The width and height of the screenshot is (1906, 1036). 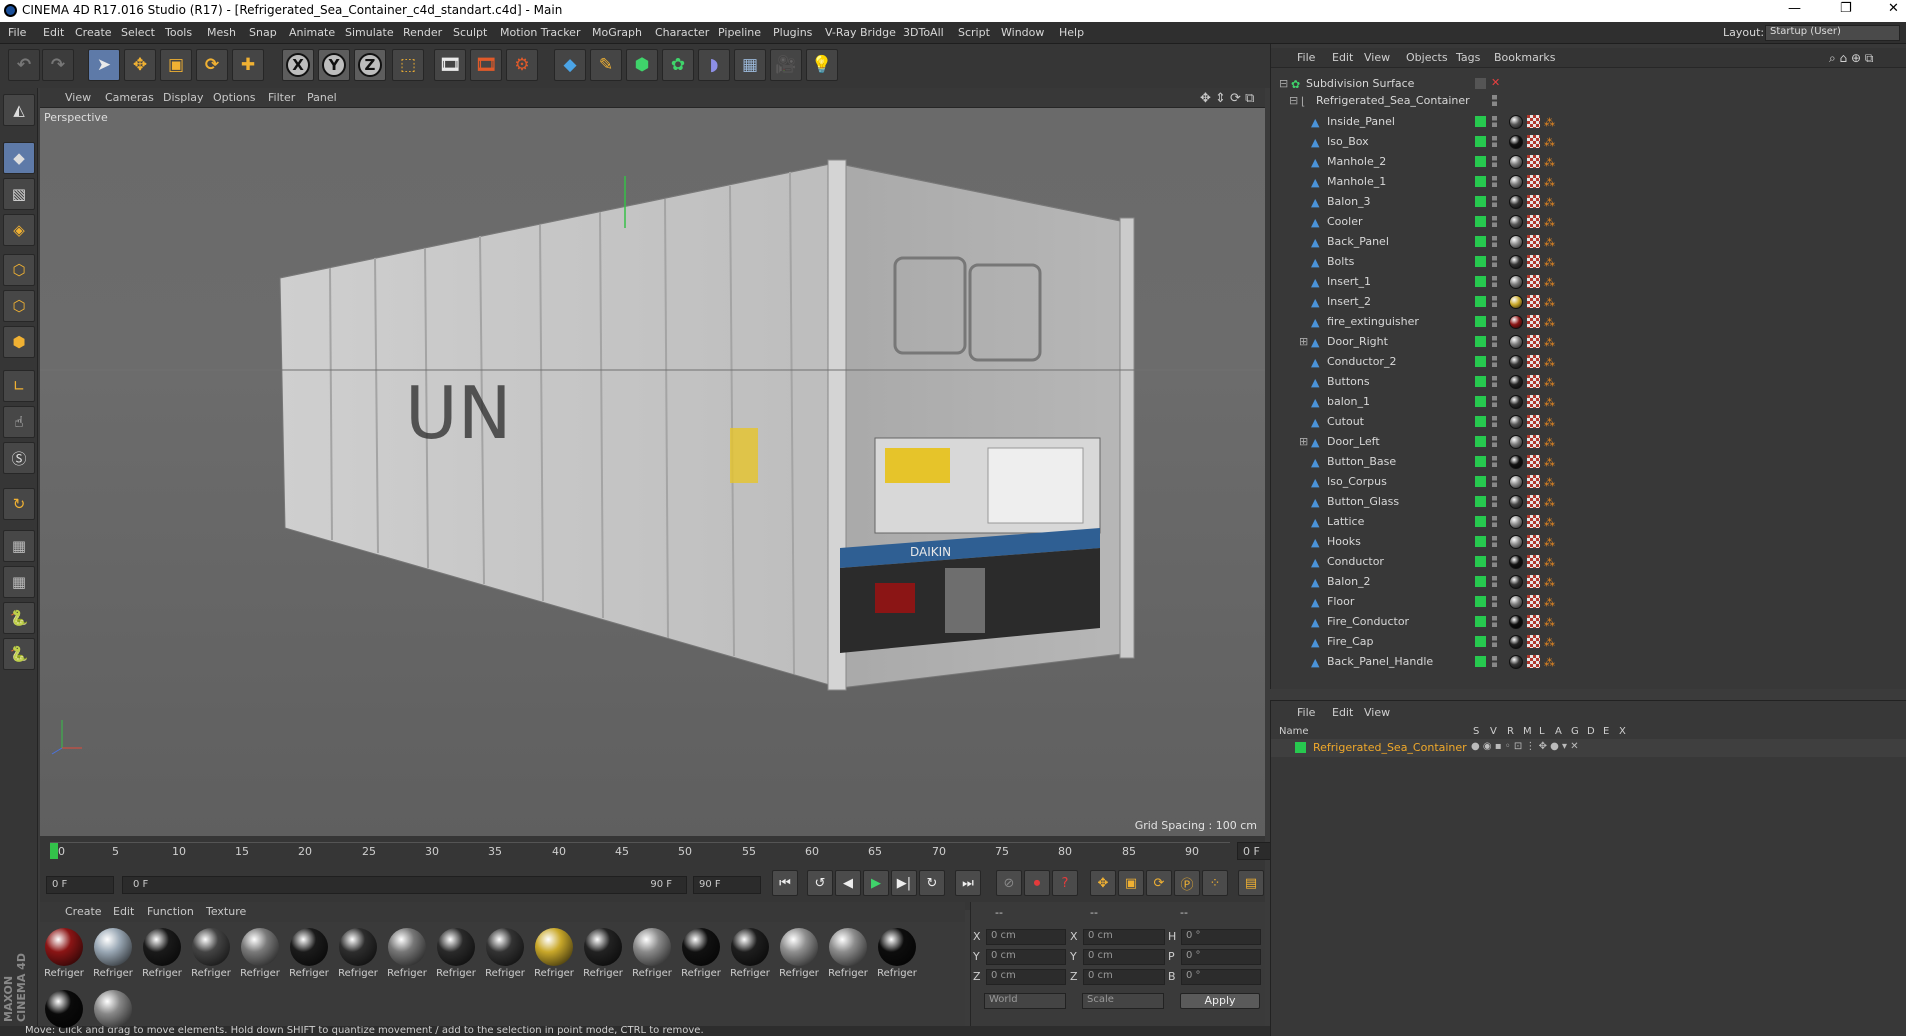 What do you see at coordinates (248, 65) in the screenshot?
I see `add-icon: ✚` at bounding box center [248, 65].